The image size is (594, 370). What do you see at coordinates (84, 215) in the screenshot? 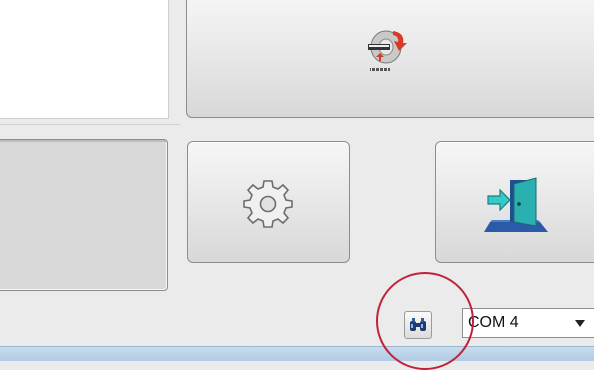
I see `preview-panel` at bounding box center [84, 215].